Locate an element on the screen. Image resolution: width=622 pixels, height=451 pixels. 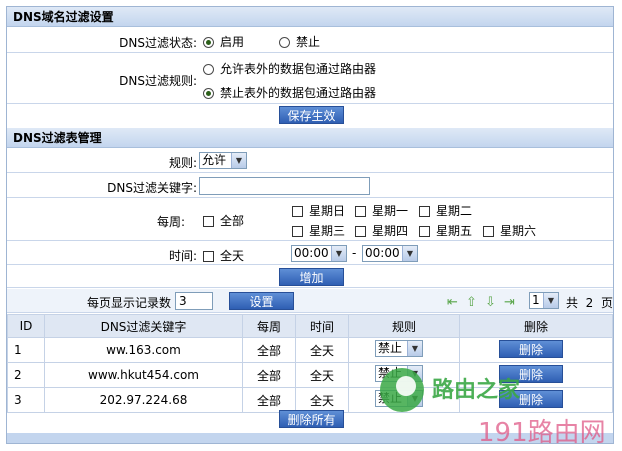
watermark-site-text: 191路由网 is located at coordinates (542, 433).